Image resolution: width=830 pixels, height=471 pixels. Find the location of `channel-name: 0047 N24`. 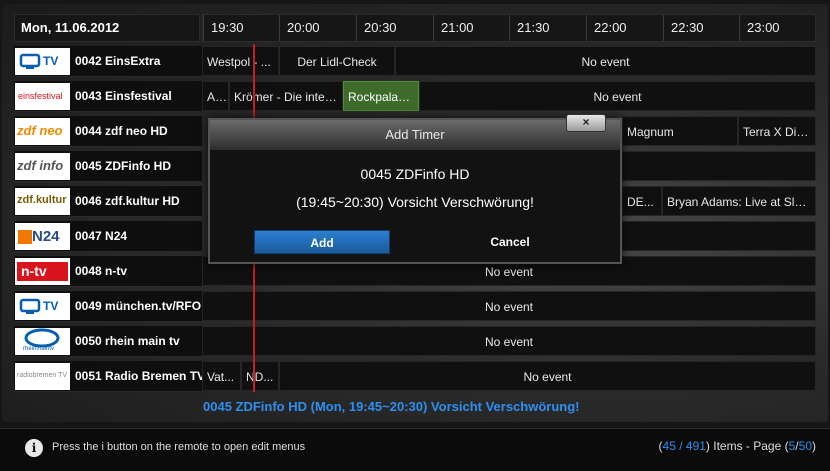

channel-name: 0047 N24 is located at coordinates (101, 236).